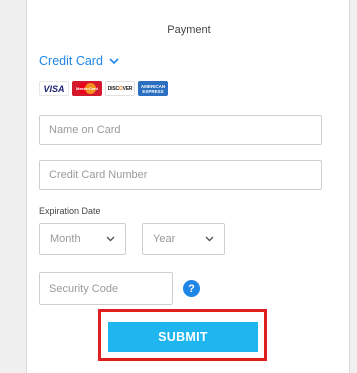  I want to click on name-on-card-input, so click(180, 130).